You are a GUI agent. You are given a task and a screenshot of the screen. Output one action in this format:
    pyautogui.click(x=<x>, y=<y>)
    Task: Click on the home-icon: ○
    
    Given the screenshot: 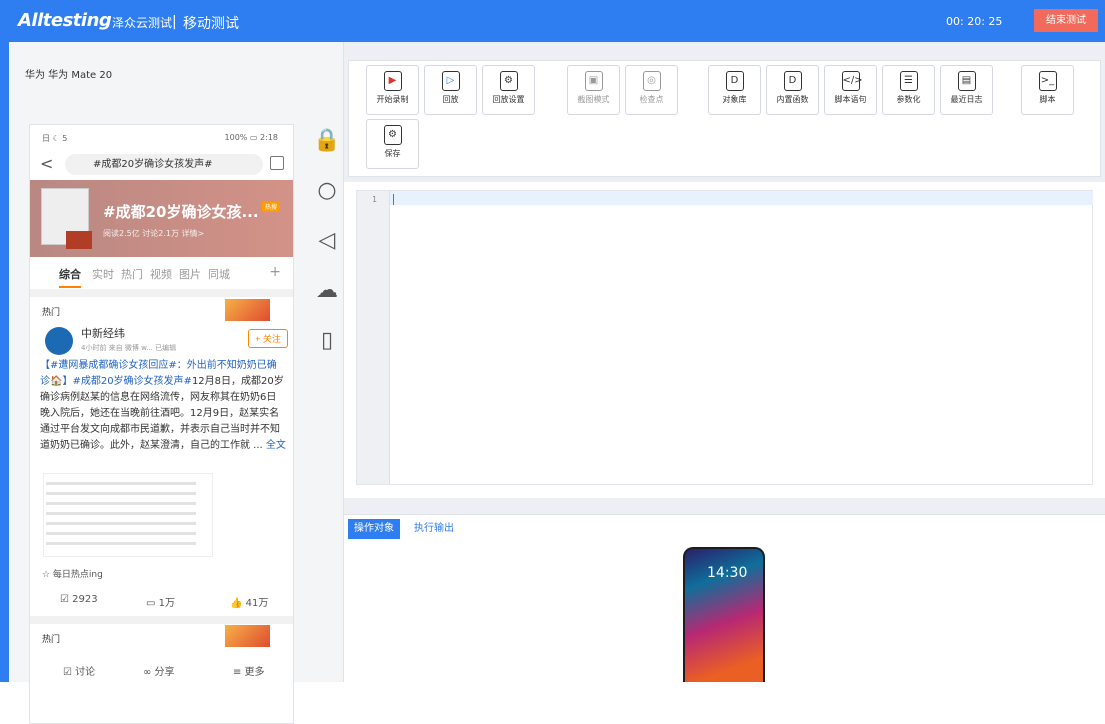 What is the action you would take?
    pyautogui.click(x=327, y=190)
    